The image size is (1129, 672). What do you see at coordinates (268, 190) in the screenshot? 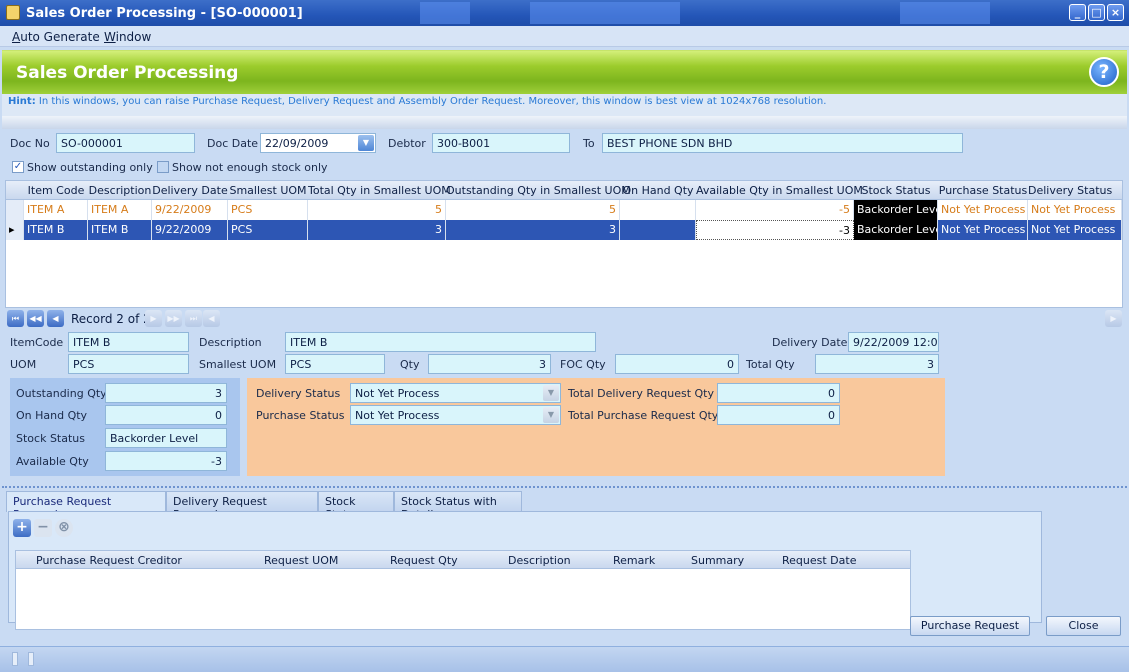
I see `col-header: Smallest UOM` at bounding box center [268, 190].